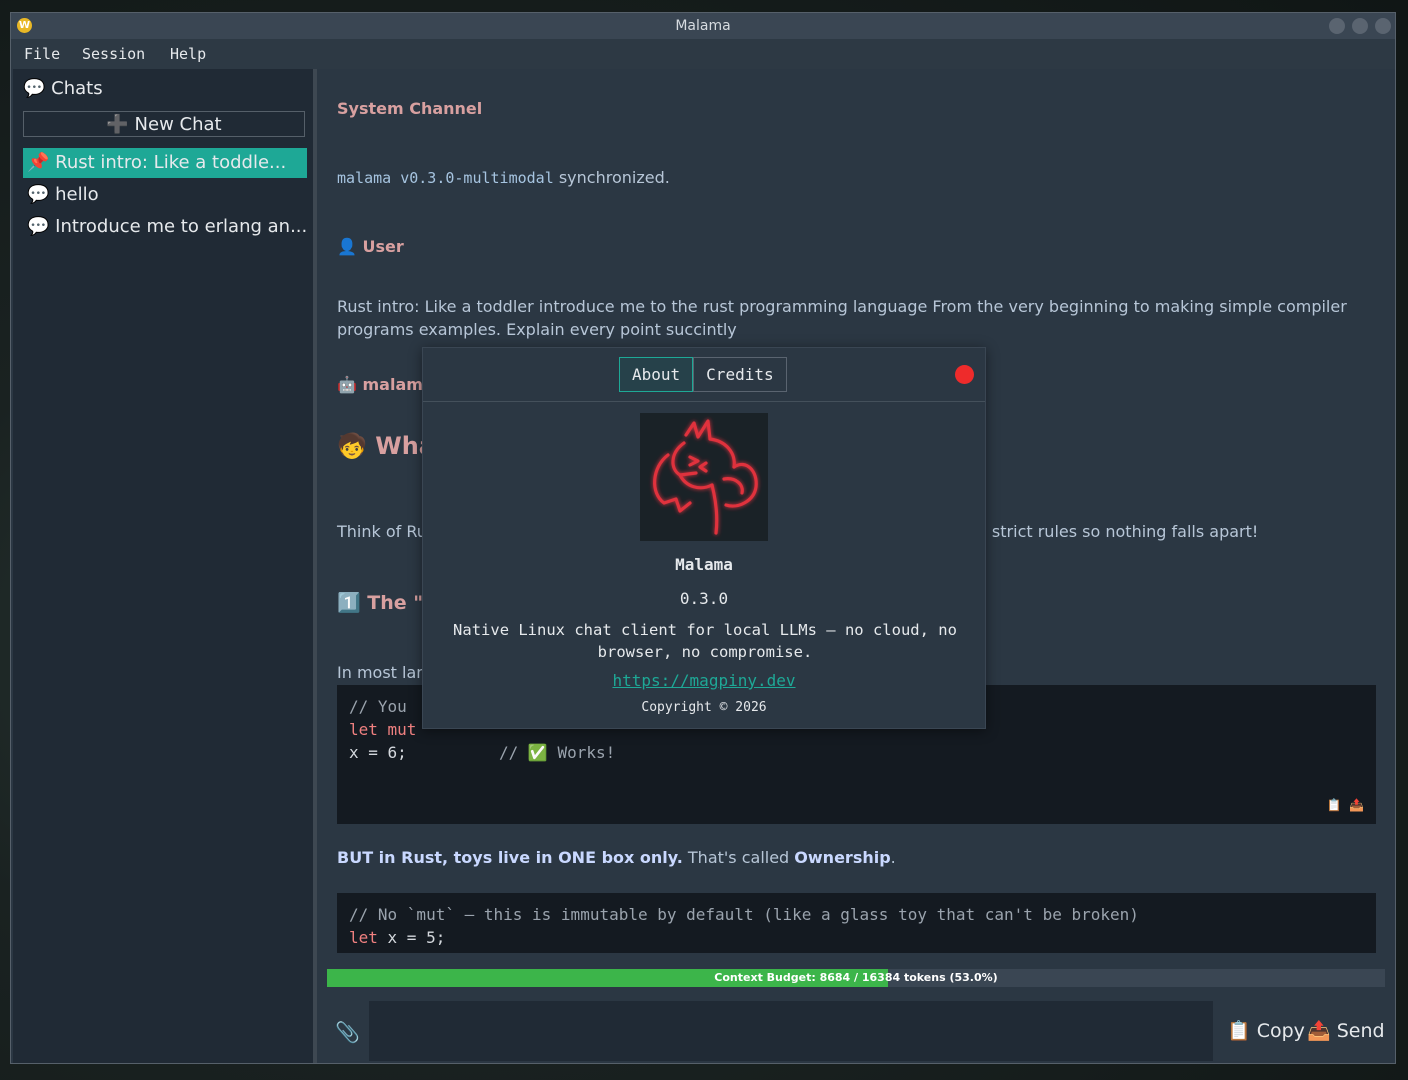 The width and height of the screenshot is (1408, 1080). I want to click on system-channel-title: System Channel, so click(410, 108).